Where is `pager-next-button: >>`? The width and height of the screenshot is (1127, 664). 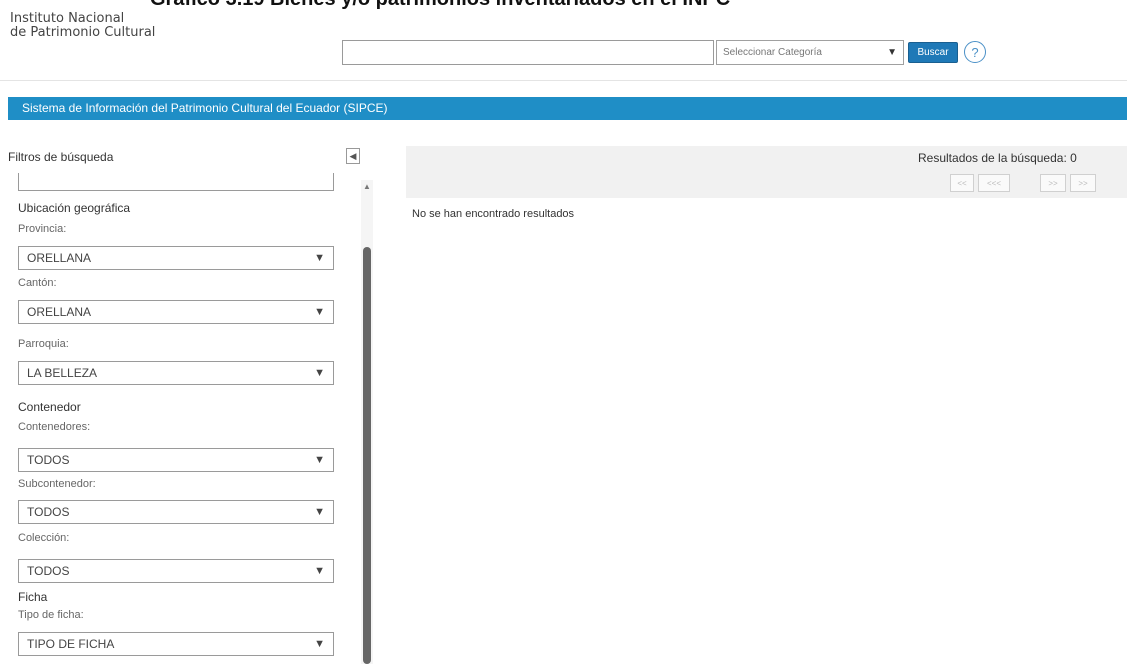
pager-next-button: >> is located at coordinates (1053, 183).